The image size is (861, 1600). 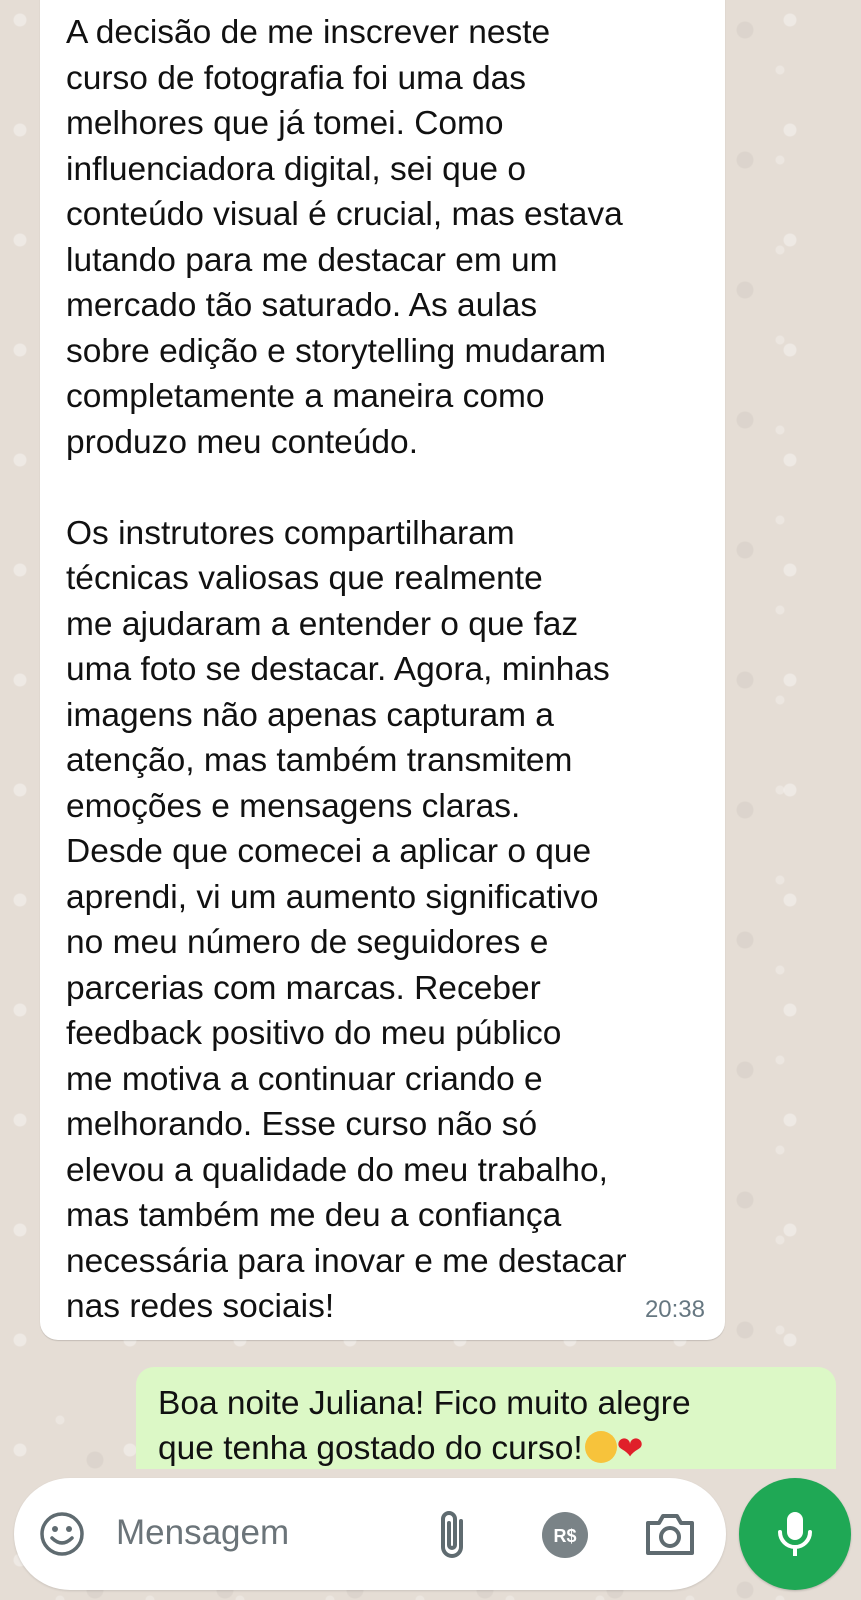 What do you see at coordinates (452, 1534) in the screenshot?
I see `paperclip-icon` at bounding box center [452, 1534].